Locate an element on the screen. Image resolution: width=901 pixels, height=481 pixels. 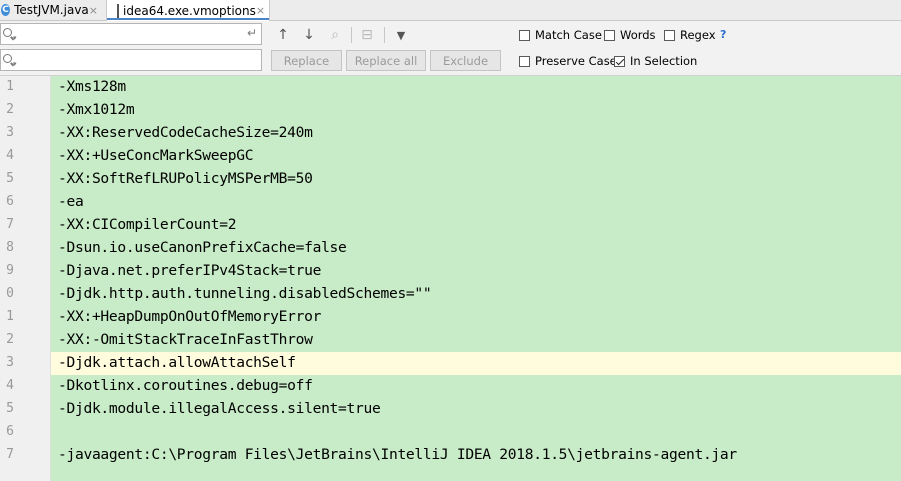
in-selection-label: In Selection is located at coordinates (664, 61).